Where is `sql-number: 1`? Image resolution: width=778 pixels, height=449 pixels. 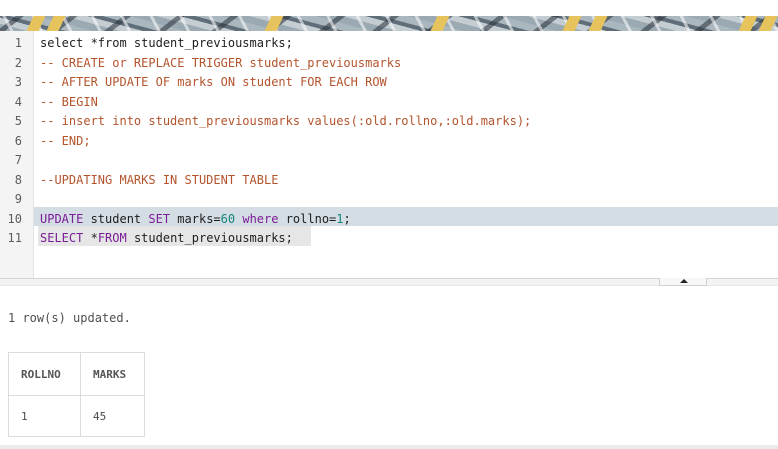
sql-number: 1 is located at coordinates (340, 218).